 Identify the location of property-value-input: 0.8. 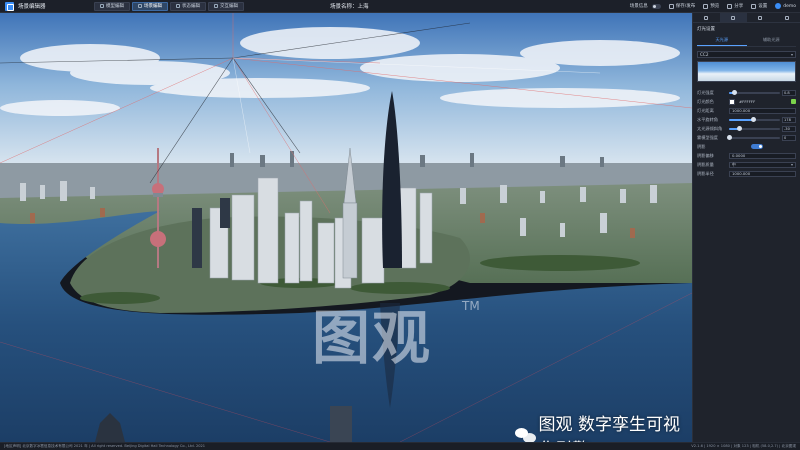
(789, 92).